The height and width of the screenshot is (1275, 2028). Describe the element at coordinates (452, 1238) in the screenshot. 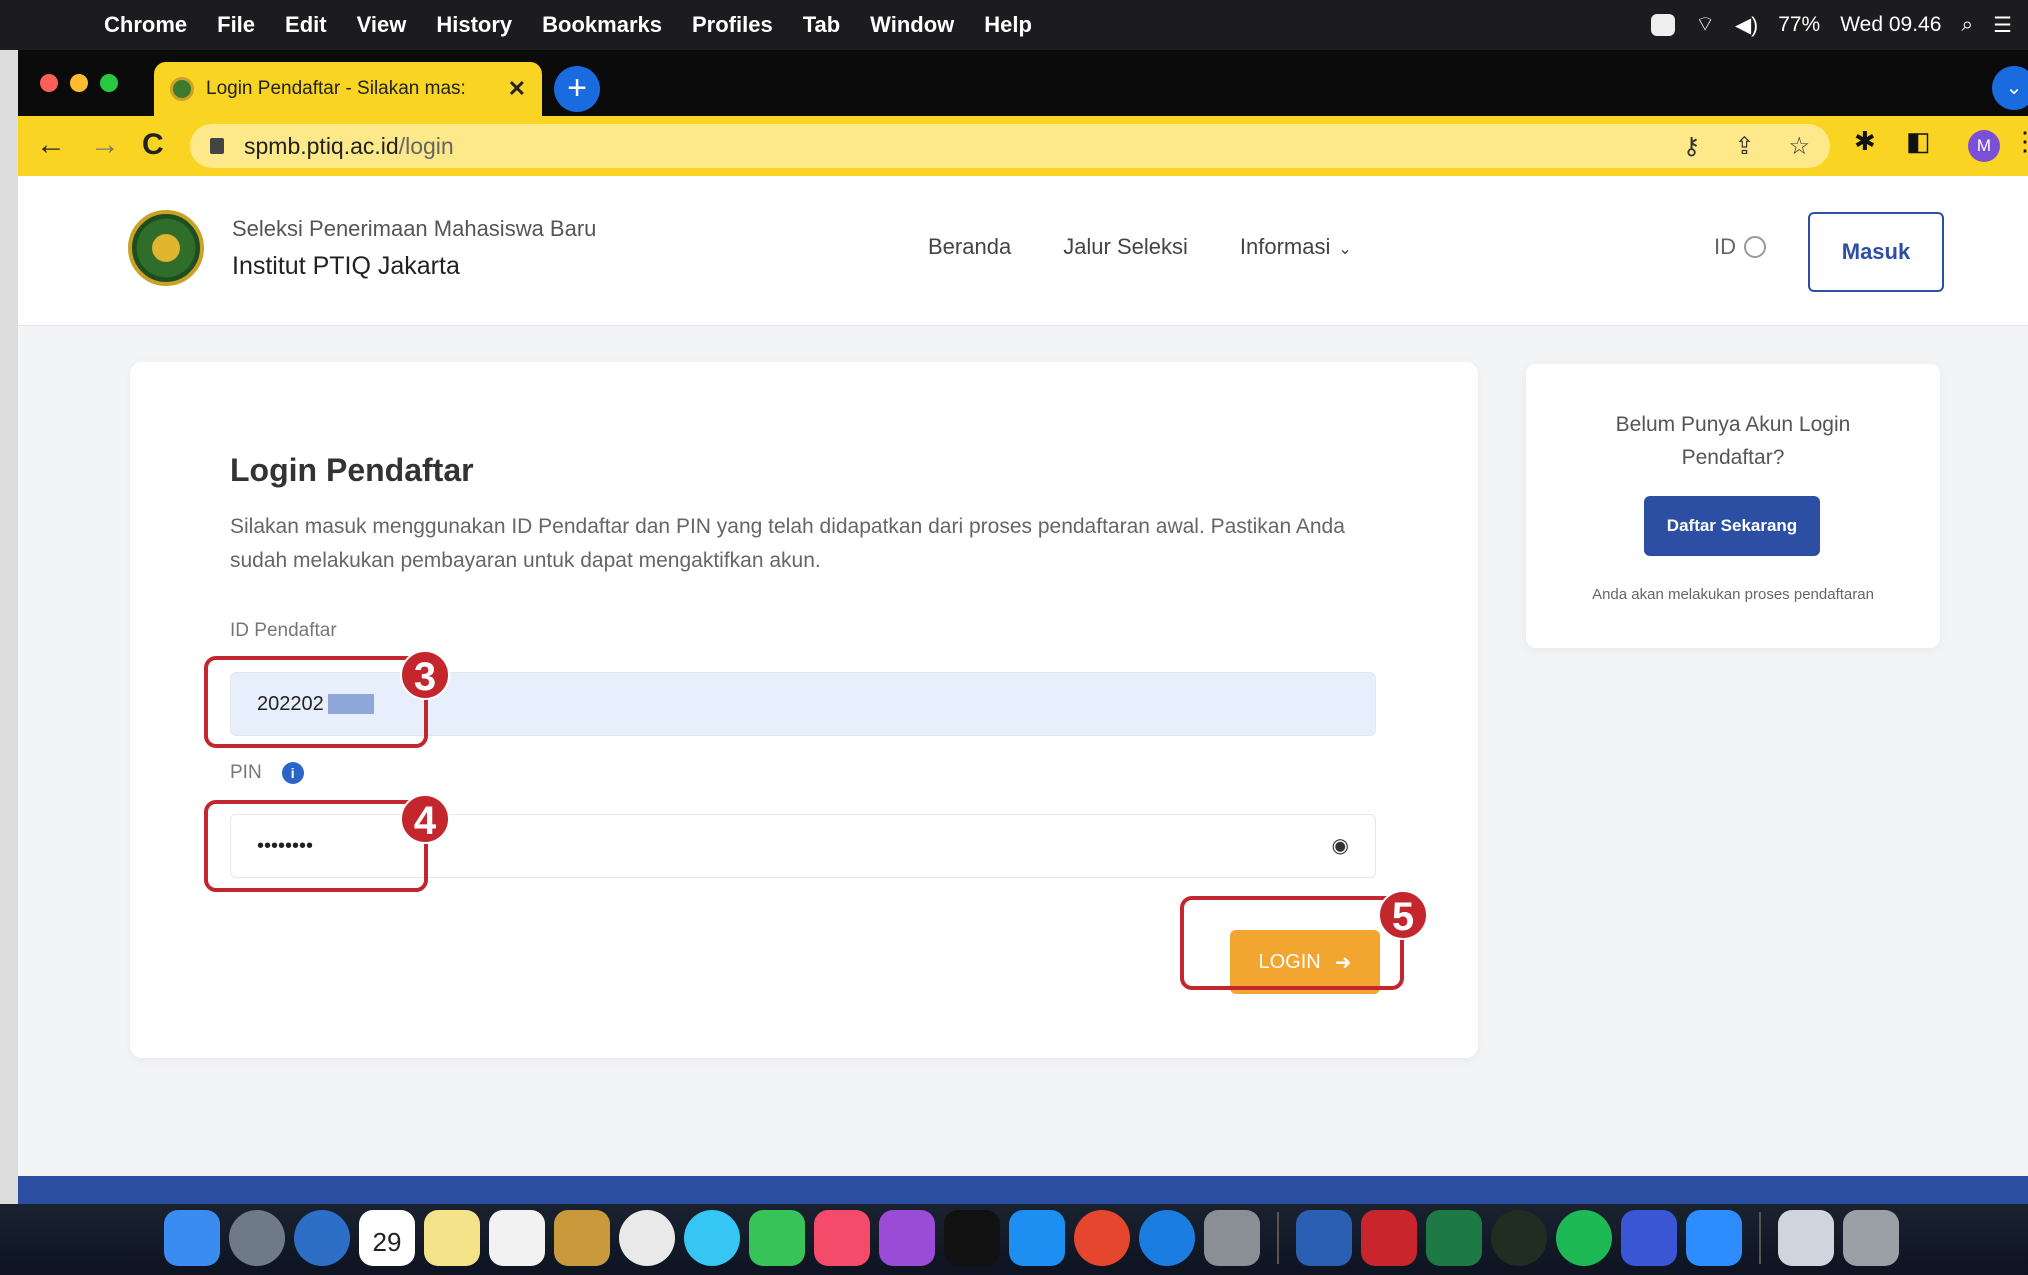

I see `notes-icon` at that location.